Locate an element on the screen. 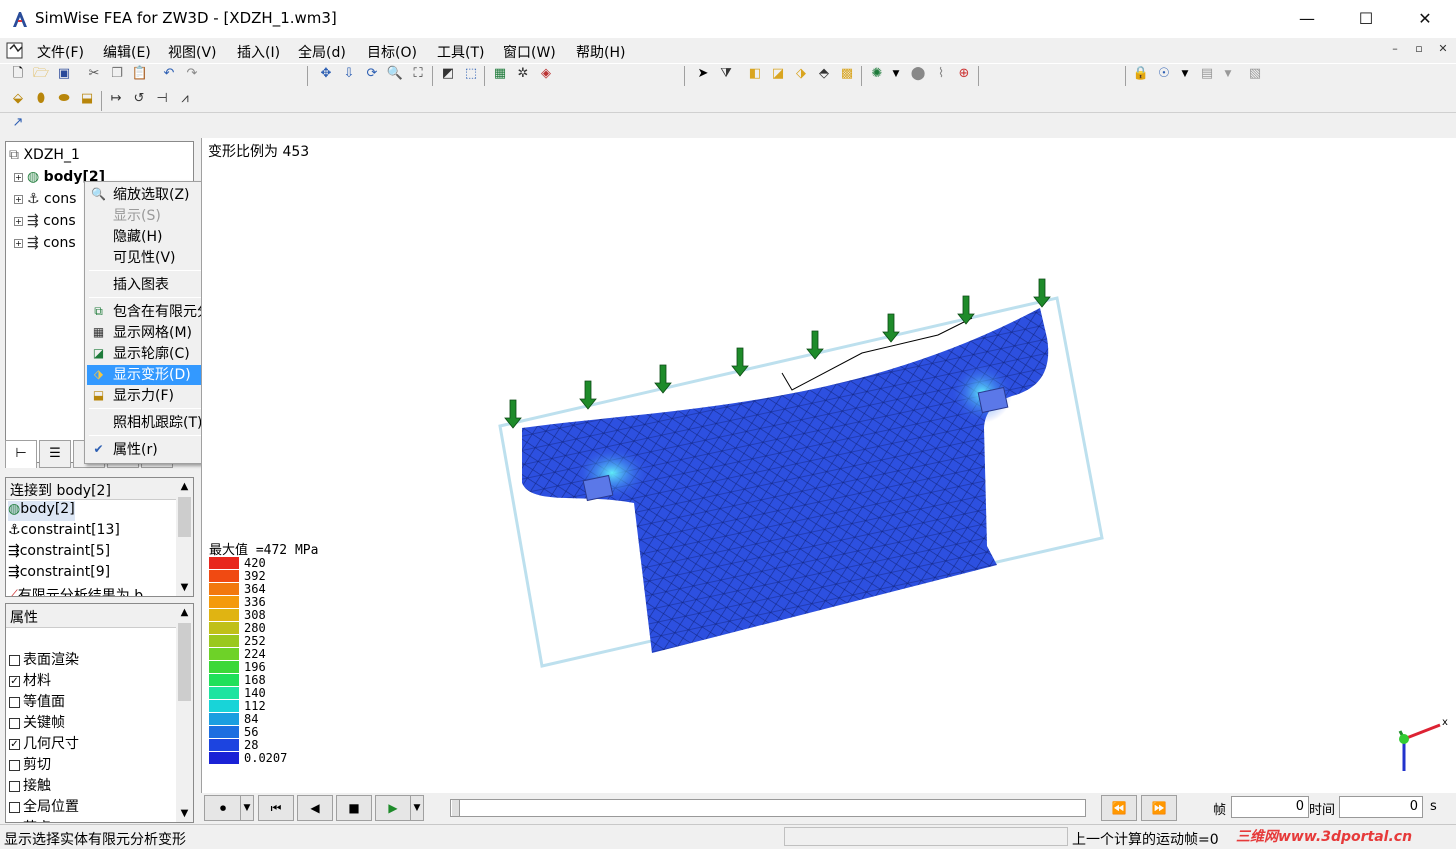 This screenshot has width=1456, height=849. extrude-icon: ⬓ is located at coordinates (87, 99).